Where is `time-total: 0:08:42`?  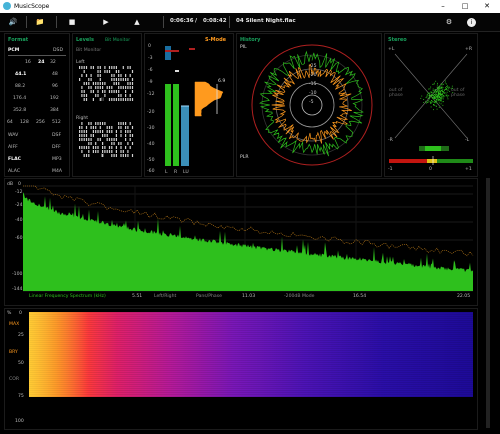
time-total: 0:08:42 is located at coordinates (215, 21).